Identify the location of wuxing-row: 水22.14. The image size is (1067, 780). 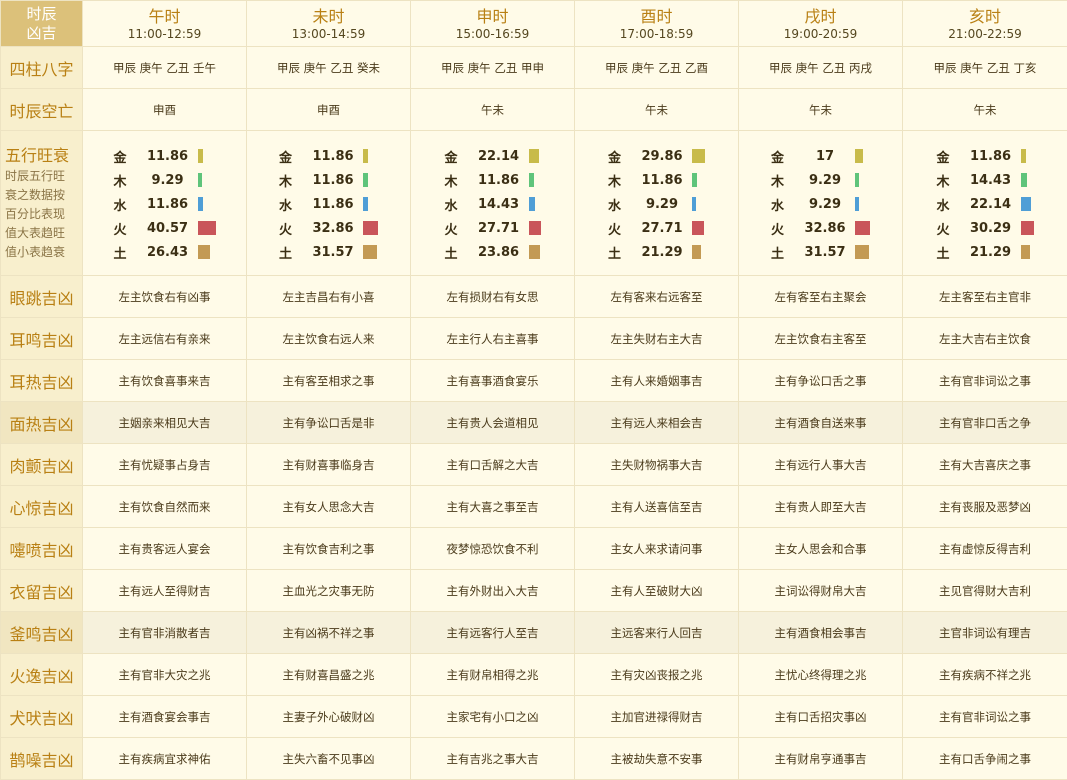
(985, 204).